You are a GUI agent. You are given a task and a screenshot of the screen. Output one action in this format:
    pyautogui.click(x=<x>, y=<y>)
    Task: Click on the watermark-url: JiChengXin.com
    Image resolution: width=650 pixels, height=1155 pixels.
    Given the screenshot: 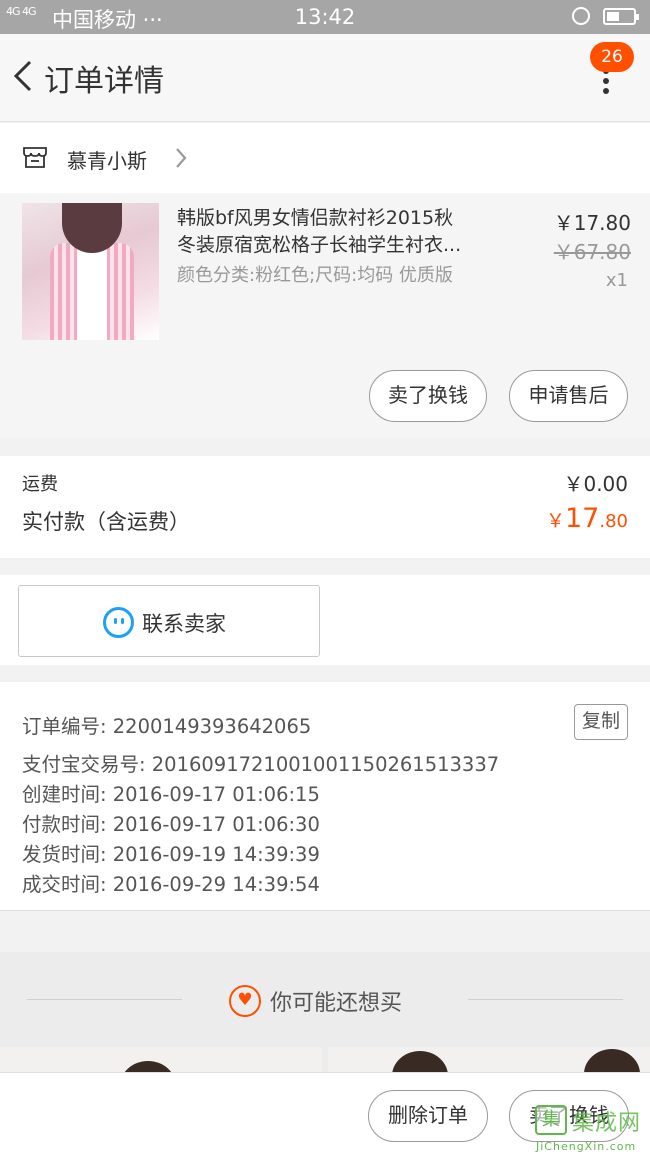 What is the action you would take?
    pyautogui.click(x=586, y=1146)
    